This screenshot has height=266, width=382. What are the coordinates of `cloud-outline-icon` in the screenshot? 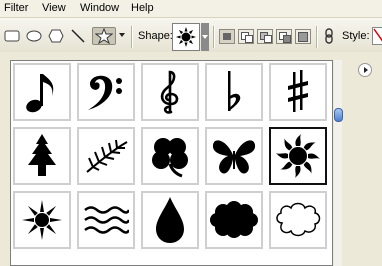 It's located at (298, 219).